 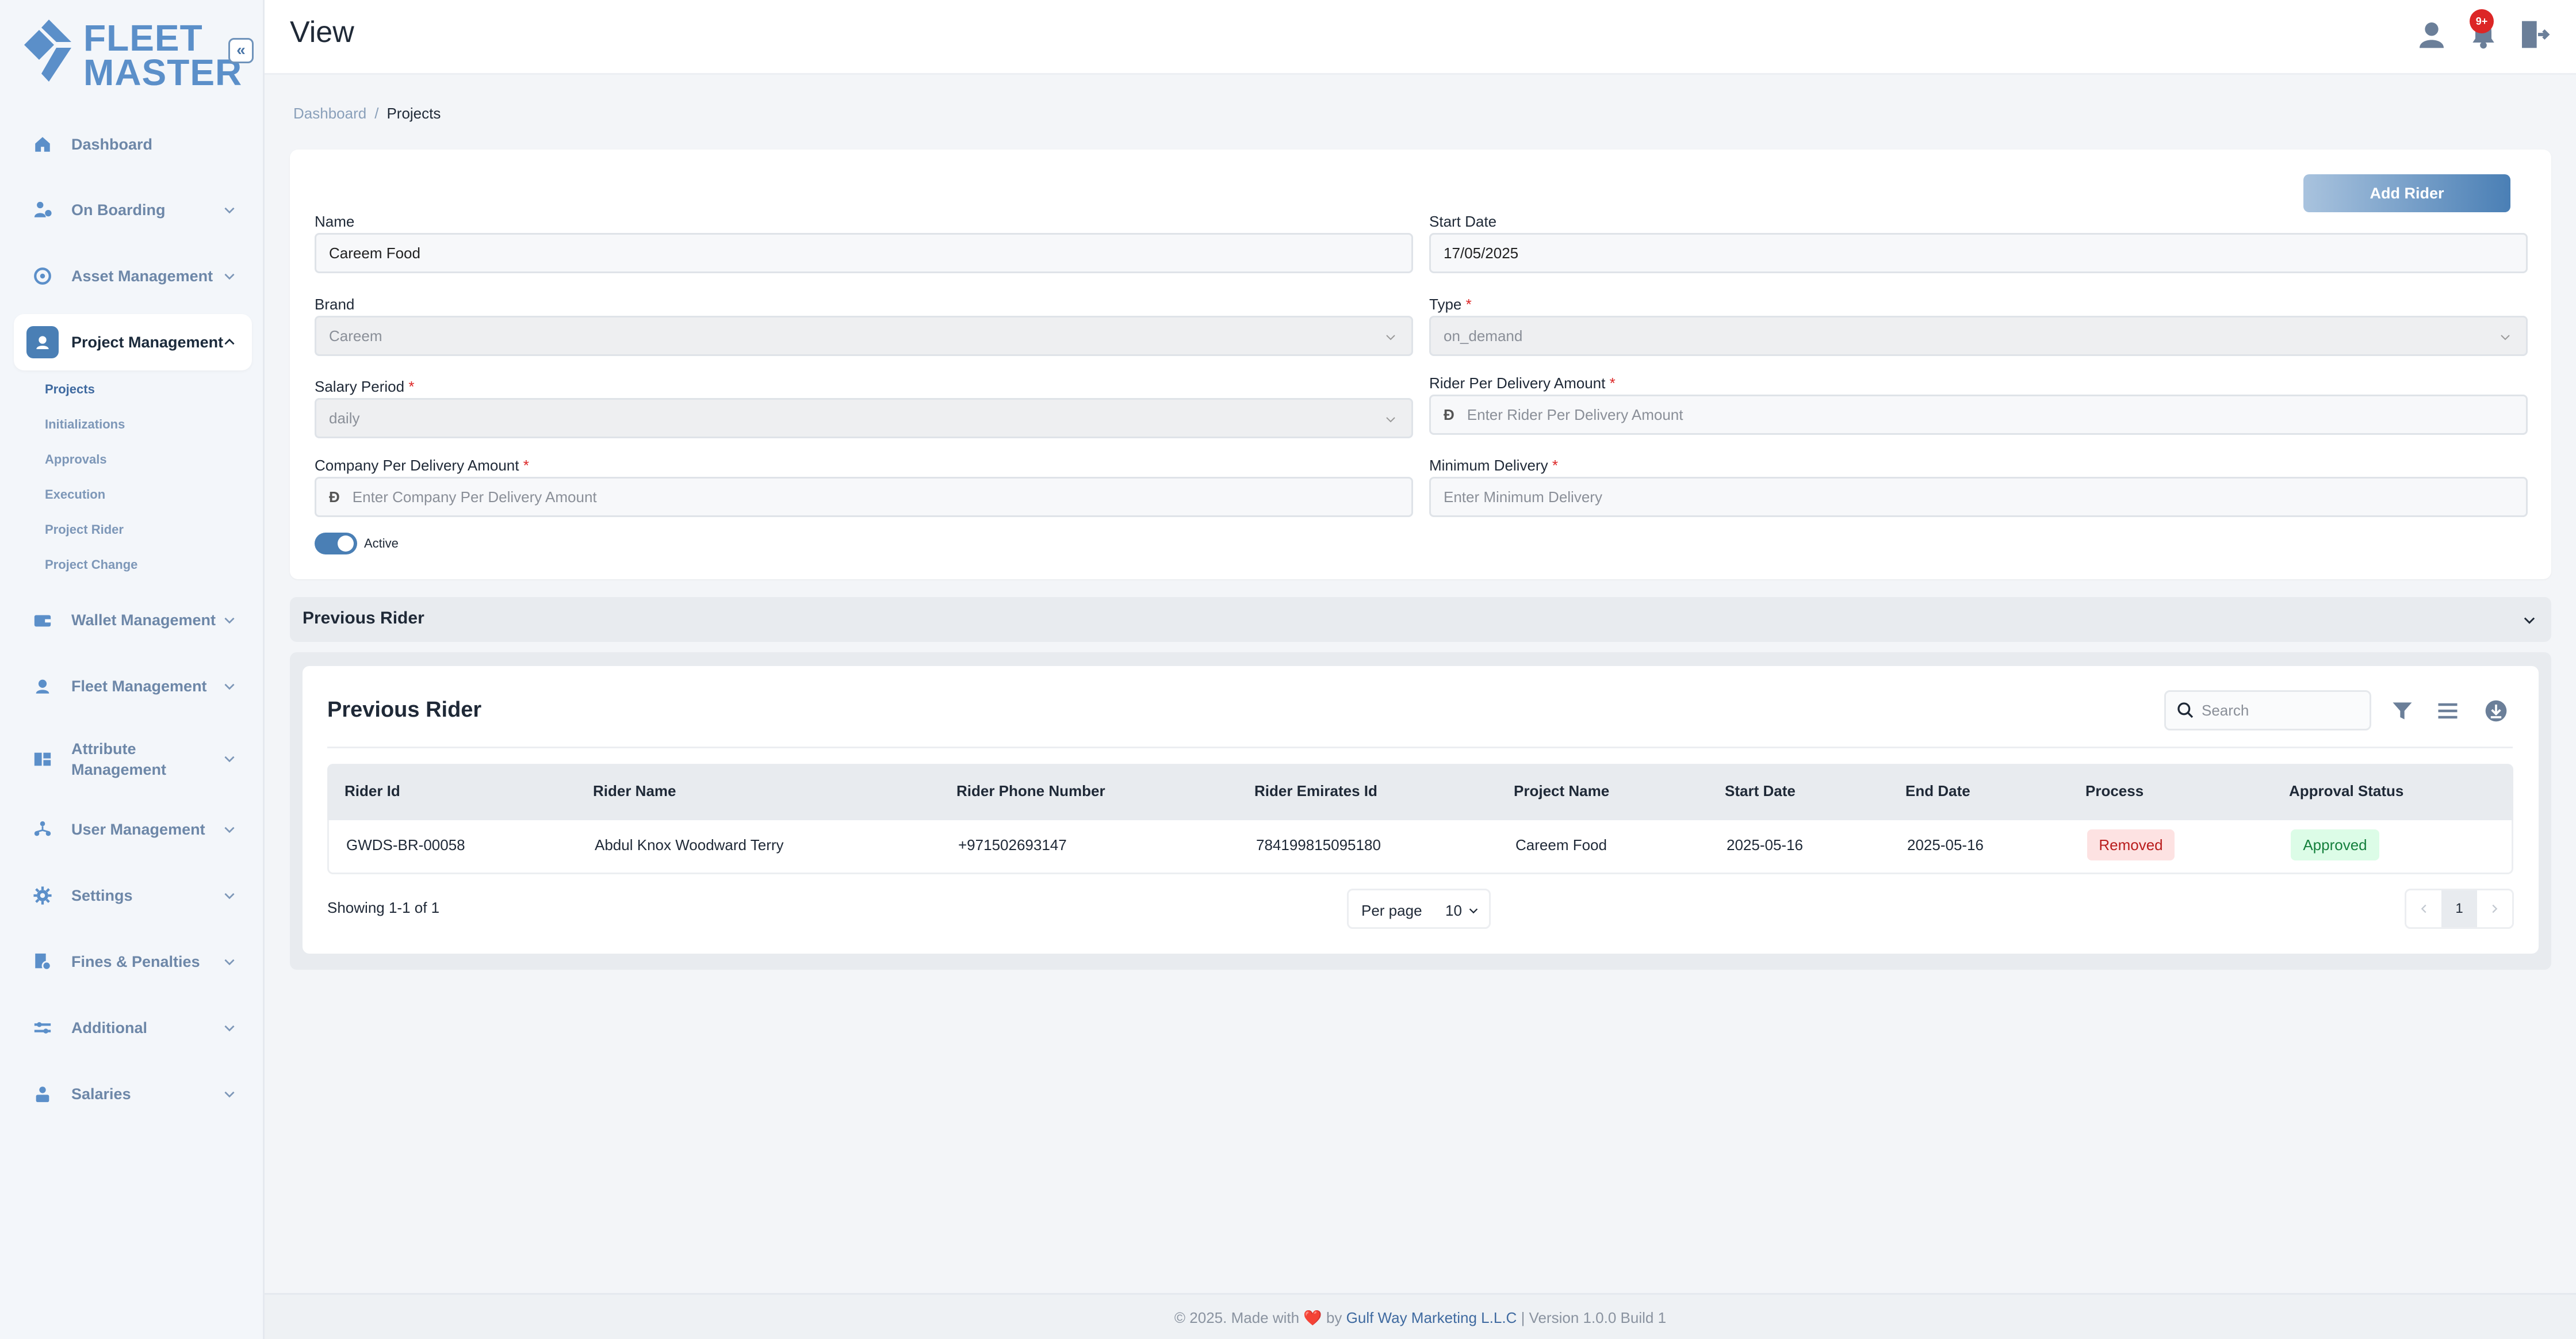 I want to click on sidebar-subitem-projects: Projects, so click(x=70, y=389).